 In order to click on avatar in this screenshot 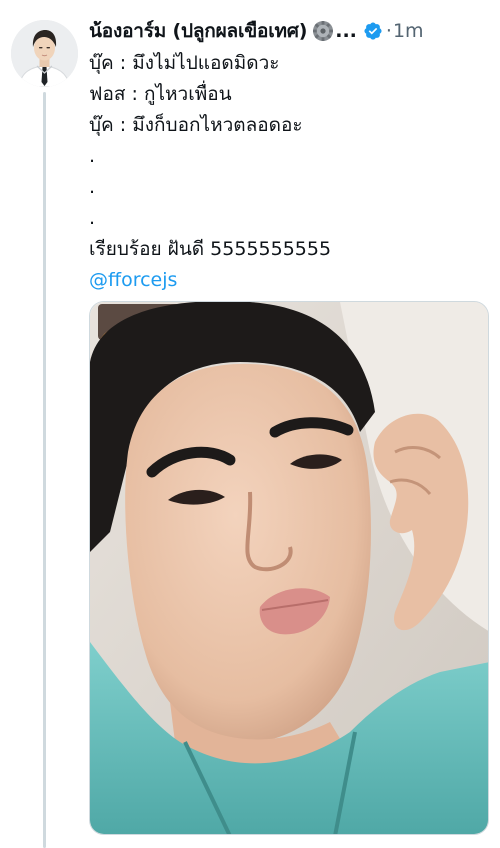, I will do `click(44, 53)`.